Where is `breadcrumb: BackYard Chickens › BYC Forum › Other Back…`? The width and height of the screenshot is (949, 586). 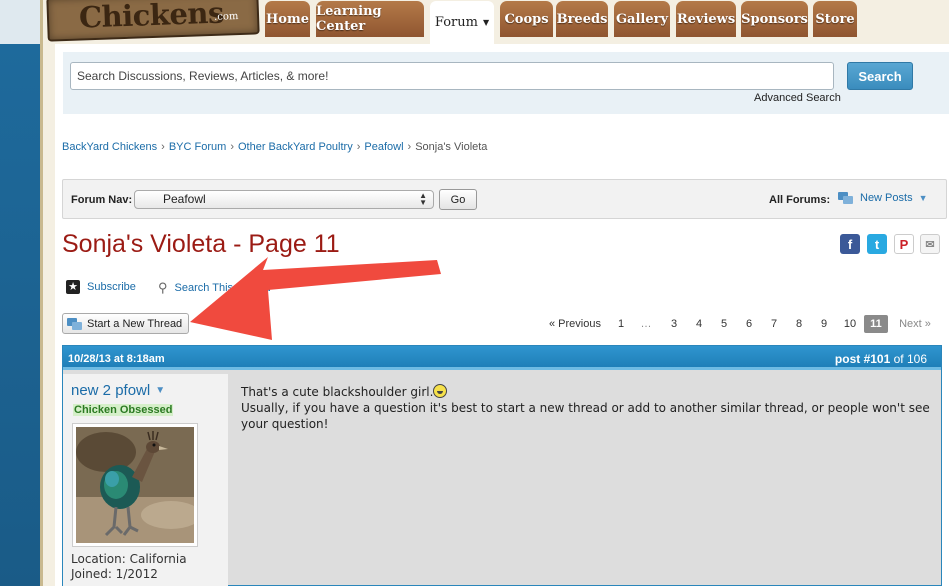 breadcrumb: BackYard Chickens › BYC Forum › Other Back… is located at coordinates (274, 147).